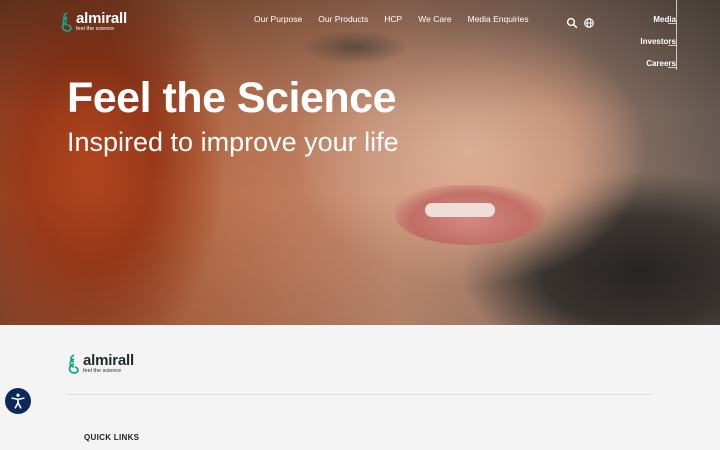 The height and width of the screenshot is (450, 720). I want to click on header-logo-text: almirall feel the science, so click(101, 22).